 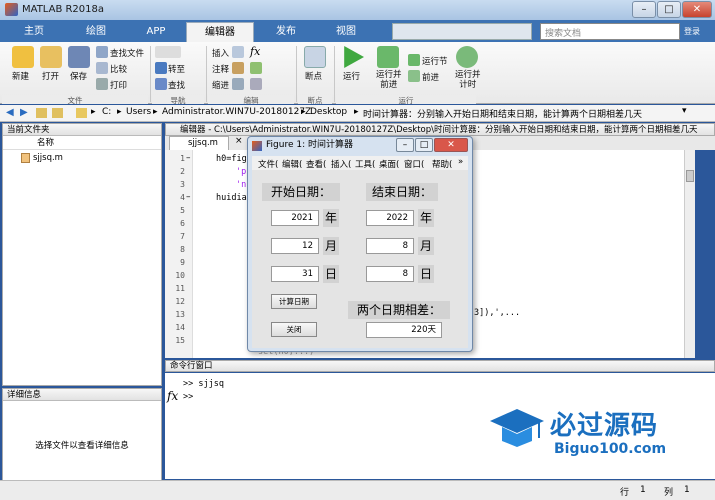 I want to click on back-arrow-icon: ◀, so click(x=10, y=112).